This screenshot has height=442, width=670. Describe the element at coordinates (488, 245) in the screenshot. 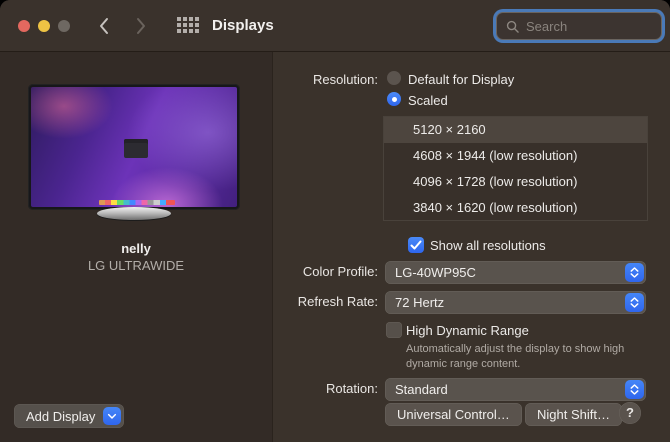

I see `show-all-resolutions-label: Show all resolutions` at that location.